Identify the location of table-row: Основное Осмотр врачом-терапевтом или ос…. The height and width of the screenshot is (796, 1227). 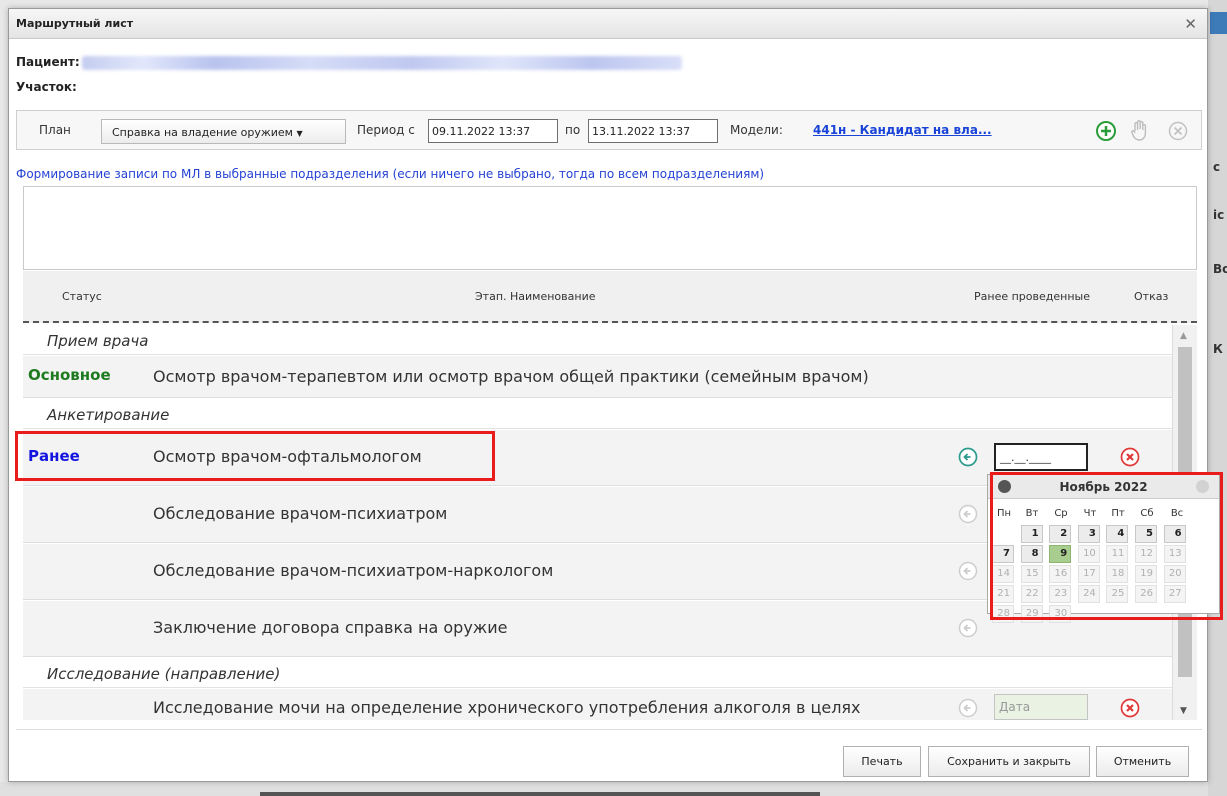
(597, 377).